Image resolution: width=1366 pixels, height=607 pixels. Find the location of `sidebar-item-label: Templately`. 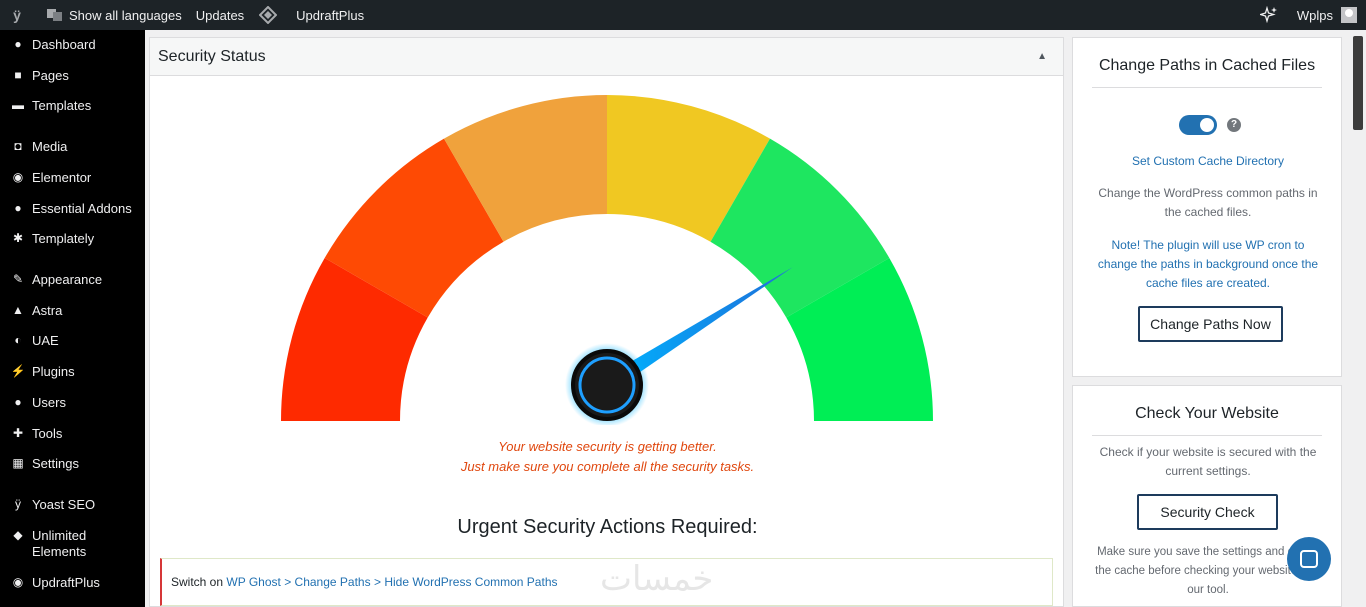

sidebar-item-label: Templately is located at coordinates (63, 238).